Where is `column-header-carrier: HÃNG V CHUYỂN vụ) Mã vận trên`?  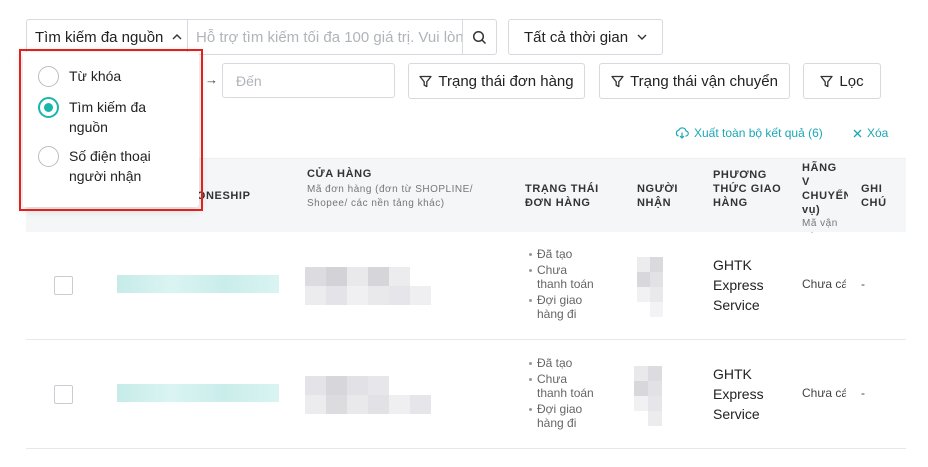 column-header-carrier: HÃNG V CHUYỂN vụ) Mã vận trên is located at coordinates (825, 197).